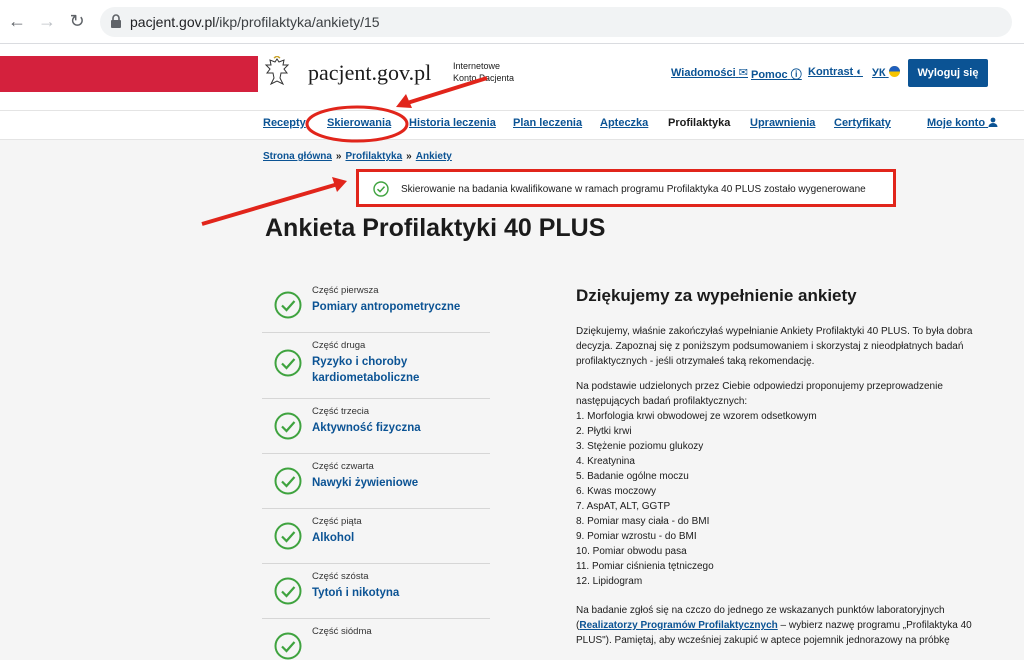 Image resolution: width=1024 pixels, height=660 pixels. I want to click on breadcrumb-ankiety: Ankiety, so click(434, 156).